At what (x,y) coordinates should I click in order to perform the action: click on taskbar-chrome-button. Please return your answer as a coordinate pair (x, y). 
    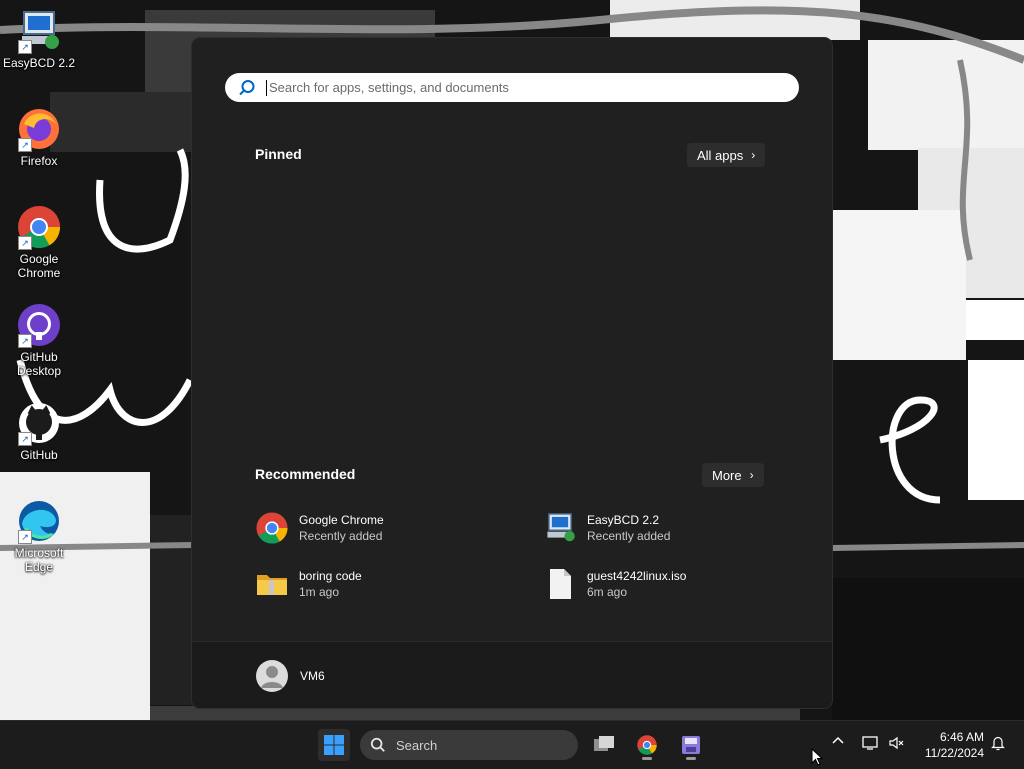
    Looking at the image, I should click on (647, 745).